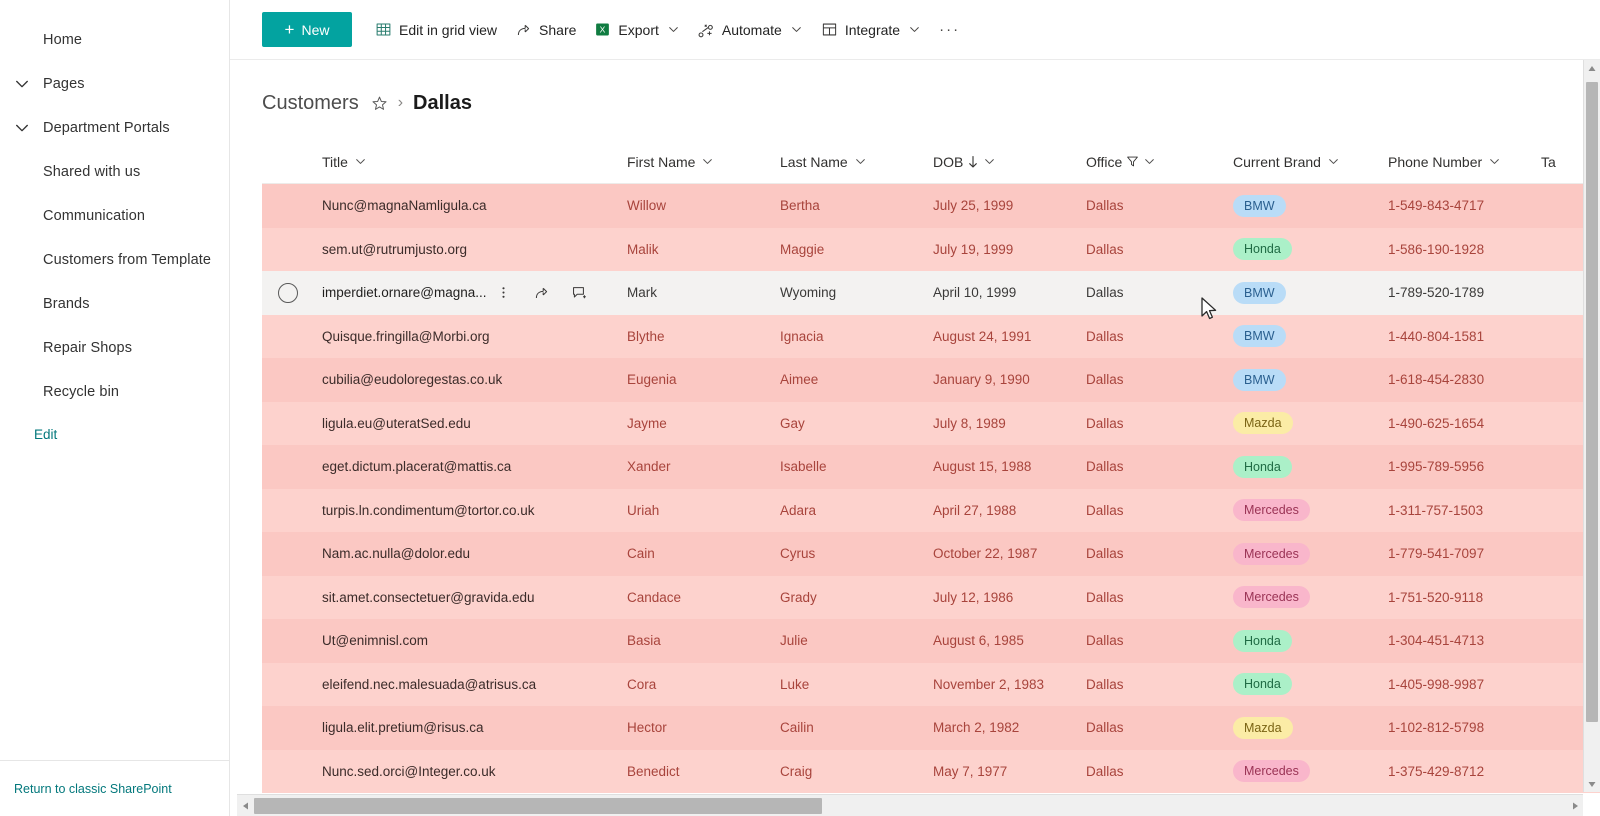 The width and height of the screenshot is (1600, 816). What do you see at coordinates (1132, 161) in the screenshot?
I see `filter-icon` at bounding box center [1132, 161].